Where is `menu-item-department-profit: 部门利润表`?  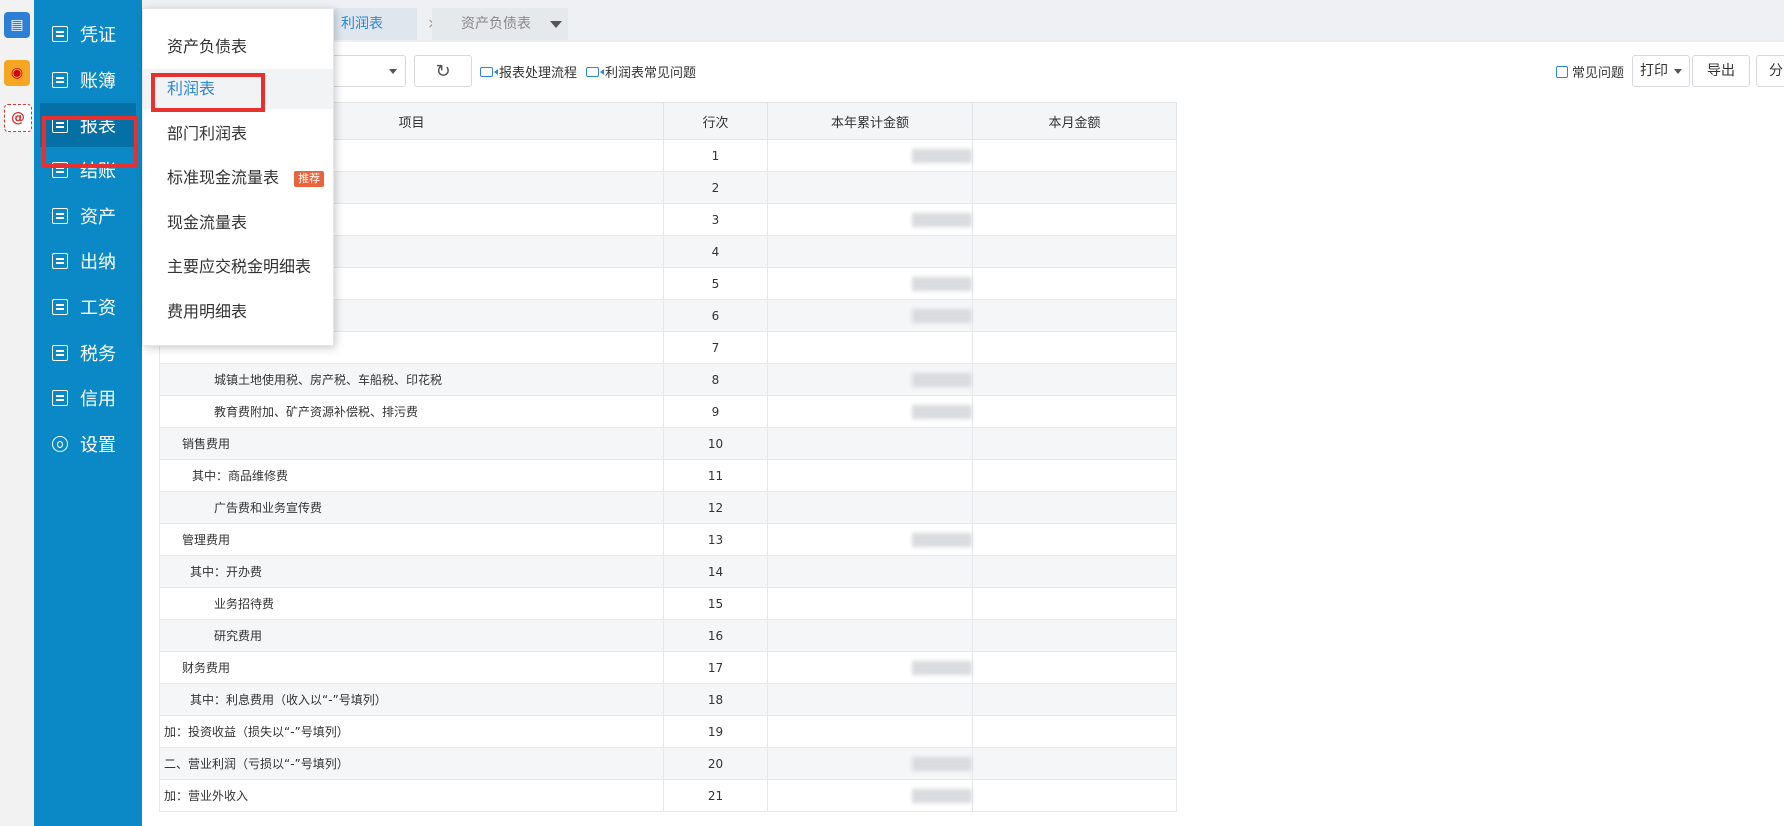 menu-item-department-profit: 部门利润表 is located at coordinates (238, 134).